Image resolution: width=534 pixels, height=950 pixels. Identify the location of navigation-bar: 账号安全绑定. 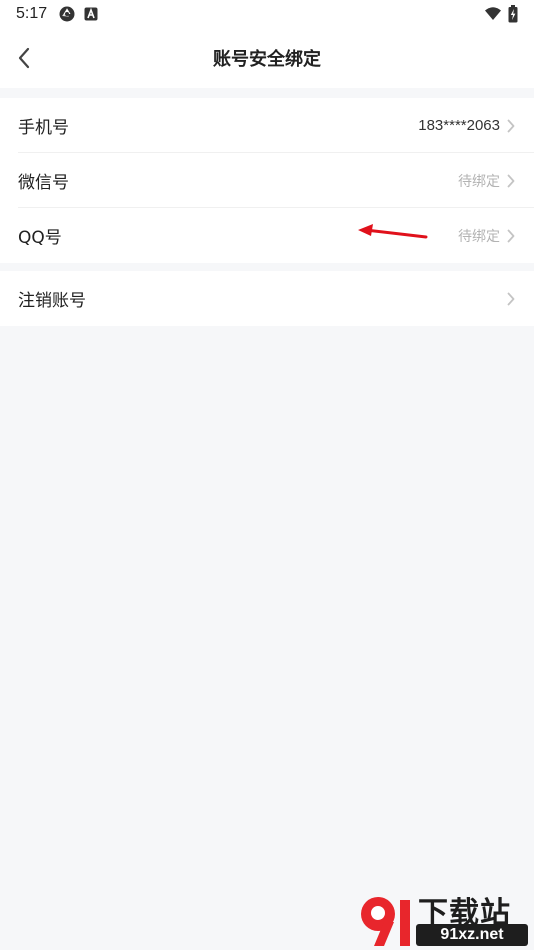
(267, 58).